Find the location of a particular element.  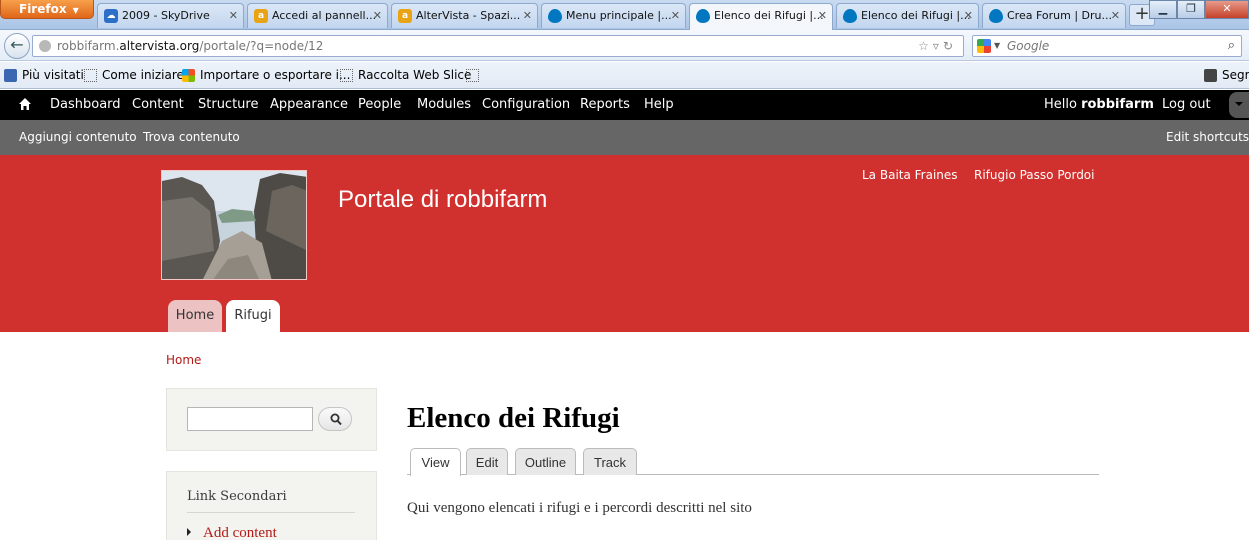

maximize-icon: ❐ is located at coordinates (1191, 9).